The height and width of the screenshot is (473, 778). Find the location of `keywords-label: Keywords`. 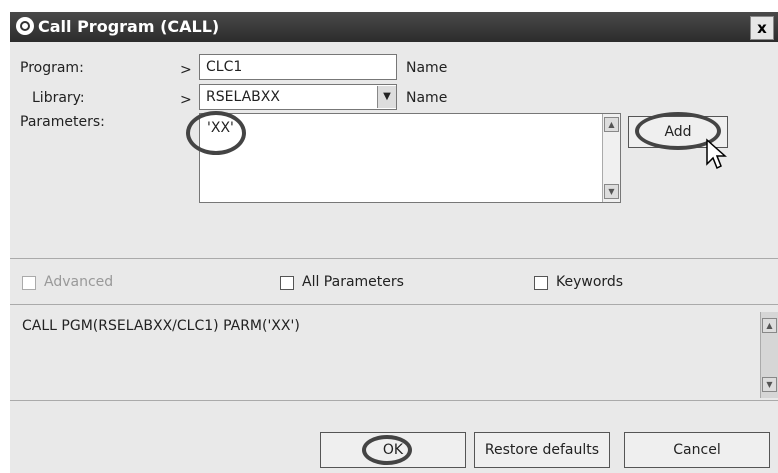

keywords-label: Keywords is located at coordinates (590, 282).